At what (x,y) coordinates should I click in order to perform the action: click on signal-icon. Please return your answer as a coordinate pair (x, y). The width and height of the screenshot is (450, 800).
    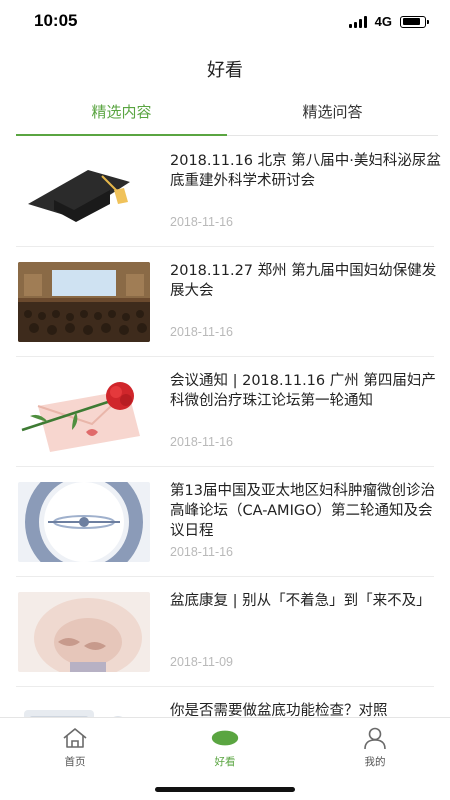
    Looking at the image, I should click on (357, 21).